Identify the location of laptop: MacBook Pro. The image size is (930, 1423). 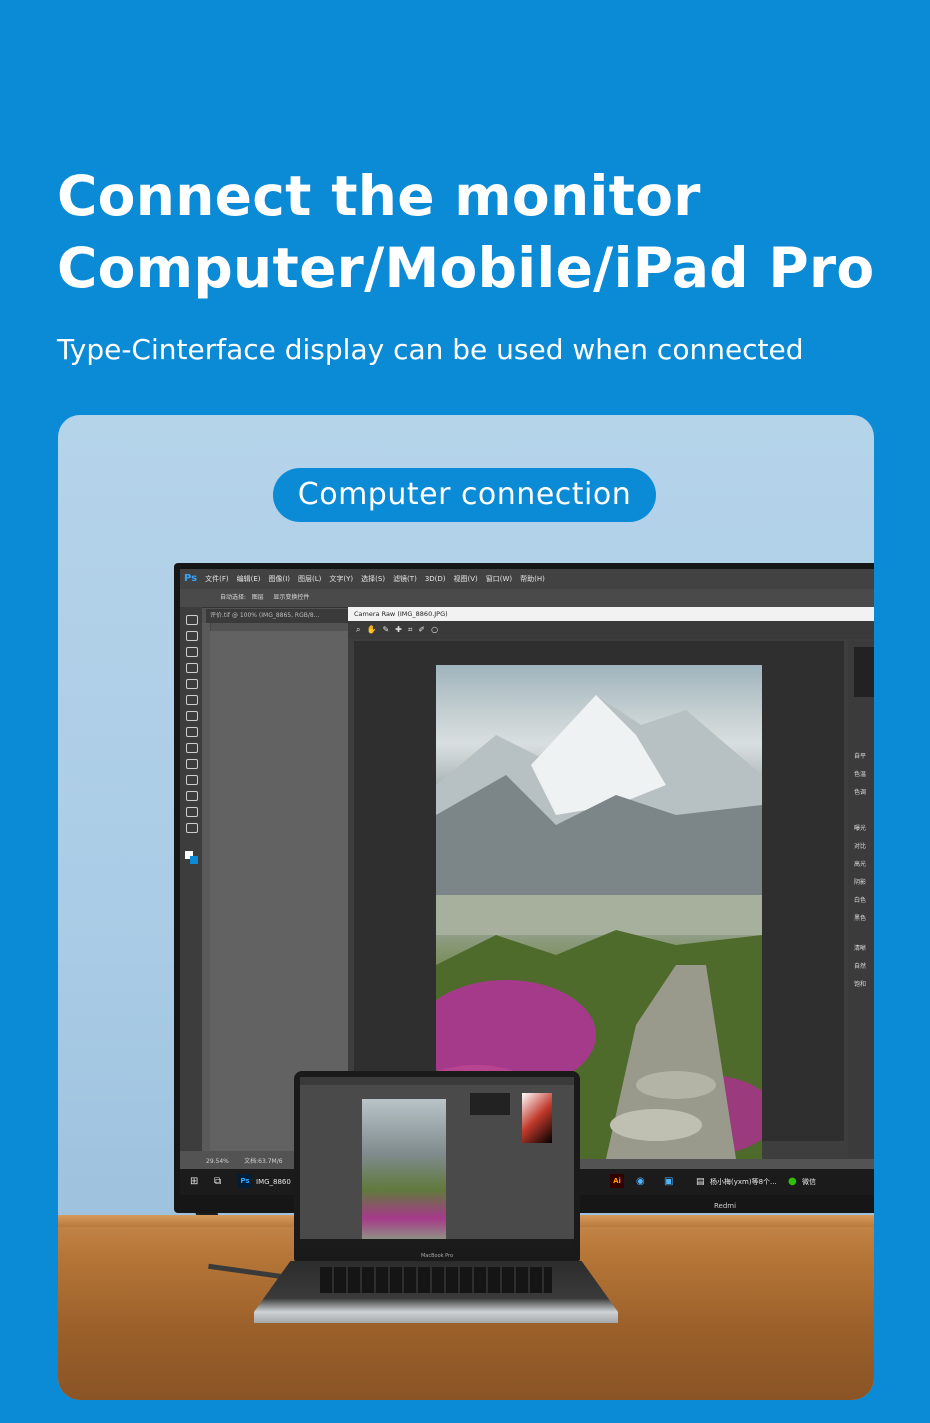
(437, 1166).